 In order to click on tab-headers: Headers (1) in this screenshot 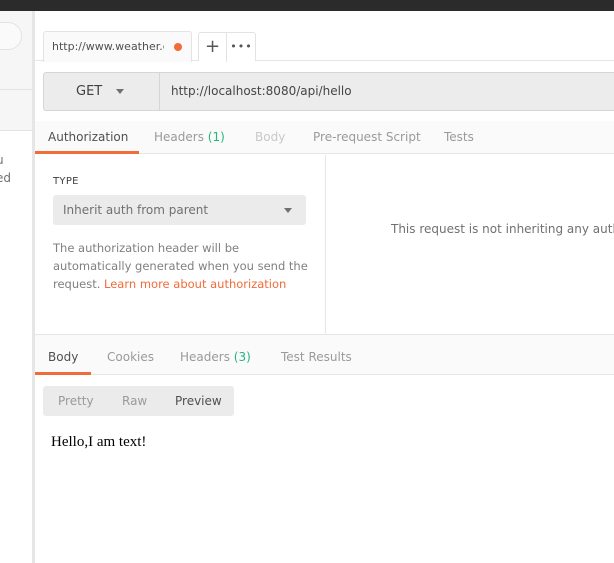, I will do `click(189, 137)`.